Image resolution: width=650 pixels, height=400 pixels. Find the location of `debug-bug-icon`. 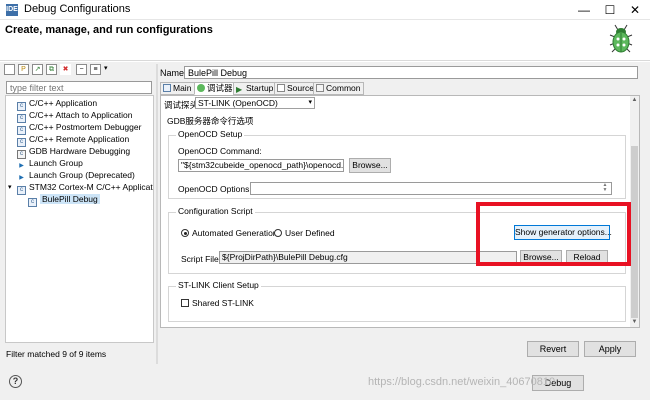

debug-bug-icon is located at coordinates (621, 38).